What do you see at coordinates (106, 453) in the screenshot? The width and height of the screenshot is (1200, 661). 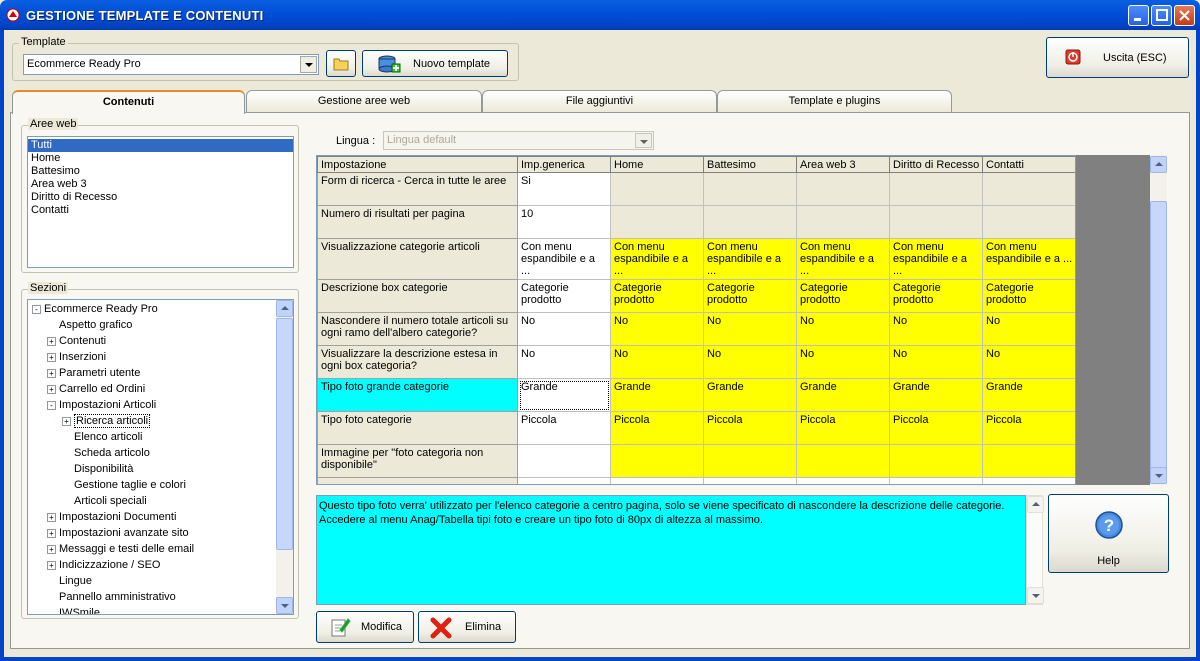 I see `tree-node: Scheda articolo` at bounding box center [106, 453].